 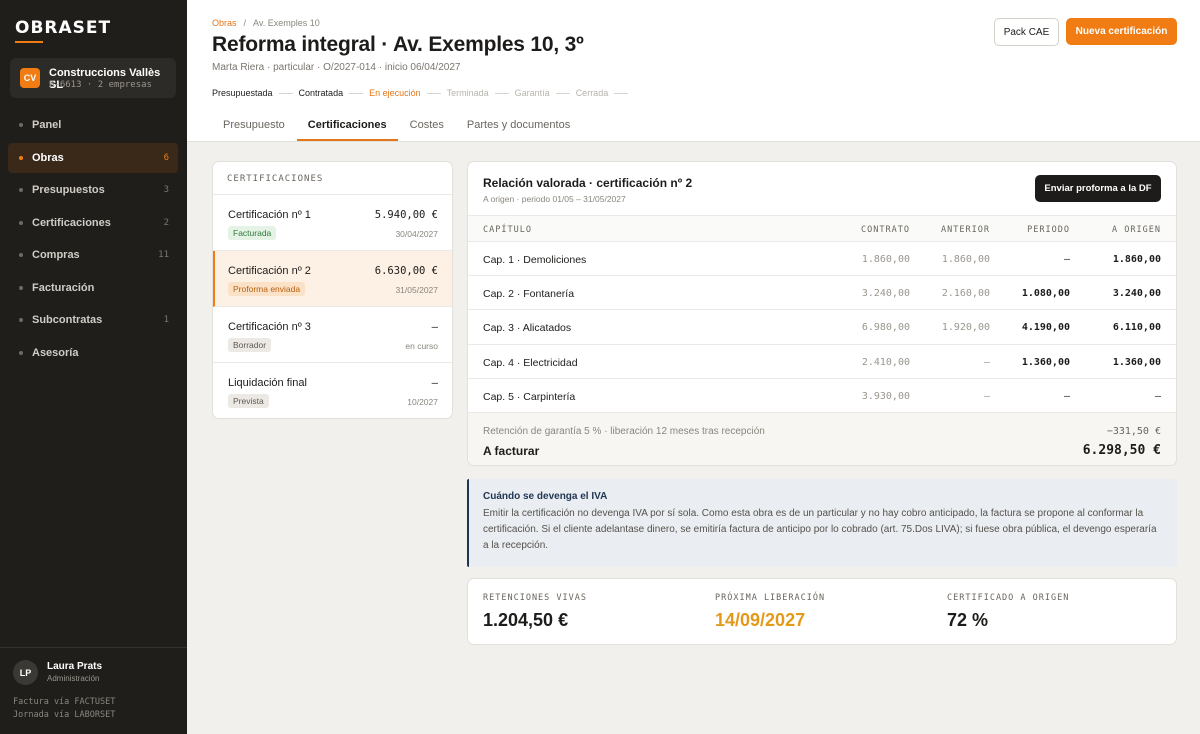 I want to click on cert-date: en curso, so click(x=421, y=346).